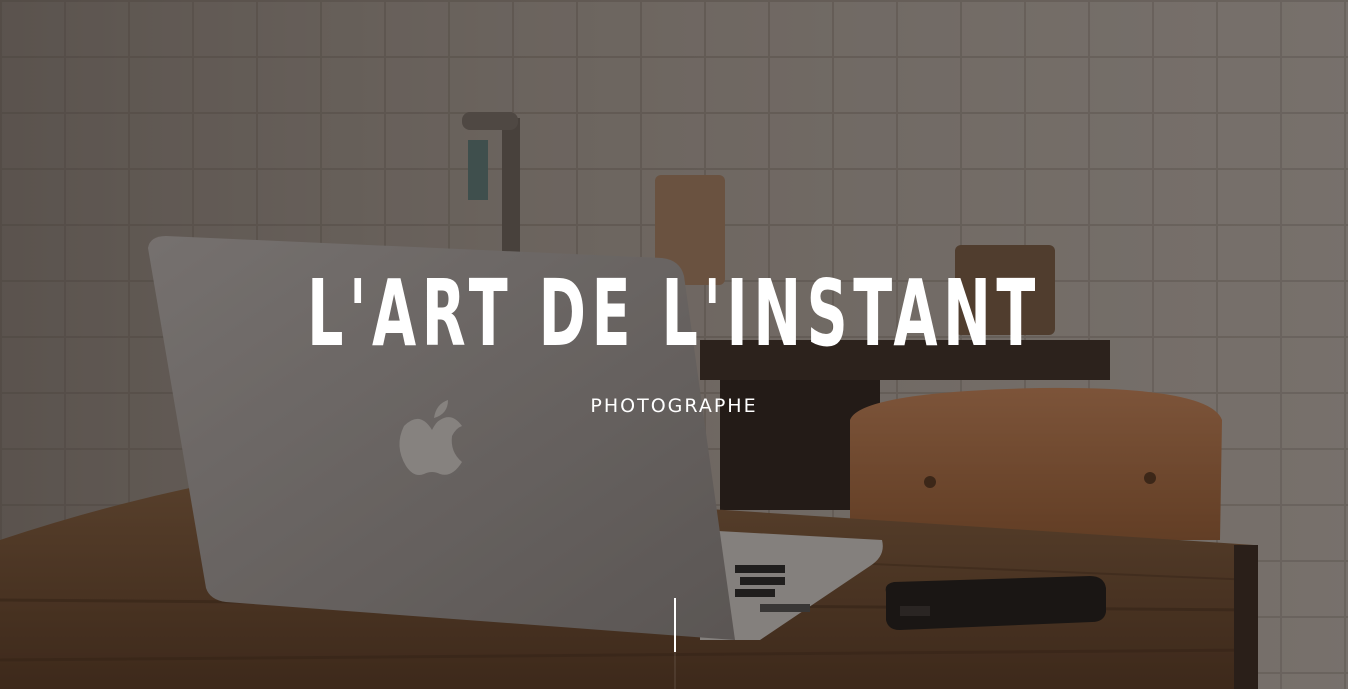  What do you see at coordinates (674, 313) in the screenshot?
I see `hero-title: L'ART DE L'INSTANT` at bounding box center [674, 313].